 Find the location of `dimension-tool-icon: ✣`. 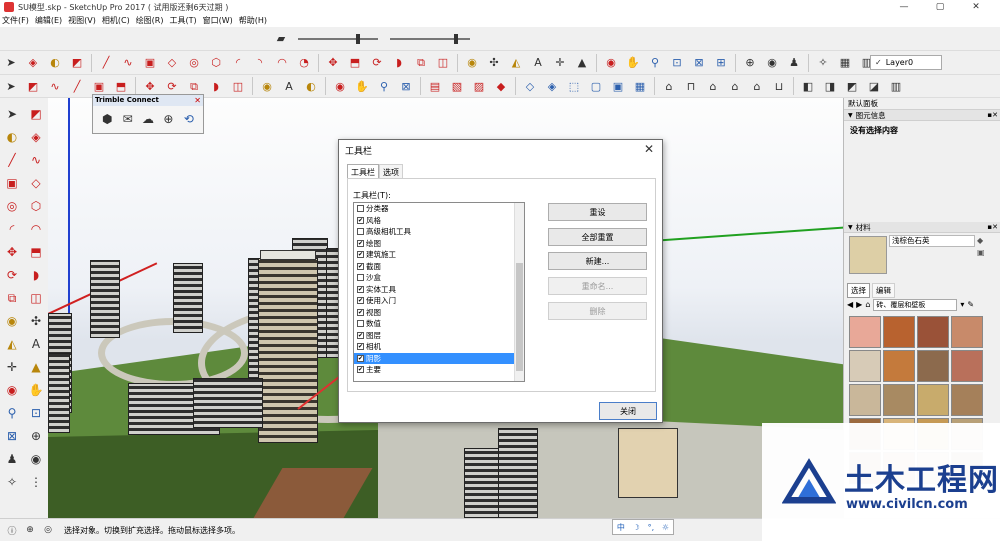

dimension-tool-icon: ✣ is located at coordinates (36, 321).